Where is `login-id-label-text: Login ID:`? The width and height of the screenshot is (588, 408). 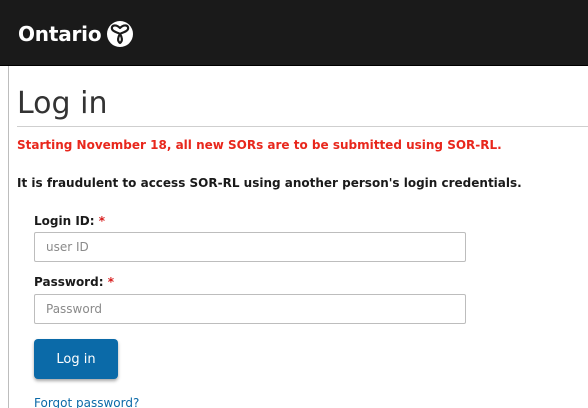
login-id-label-text: Login ID: is located at coordinates (64, 221).